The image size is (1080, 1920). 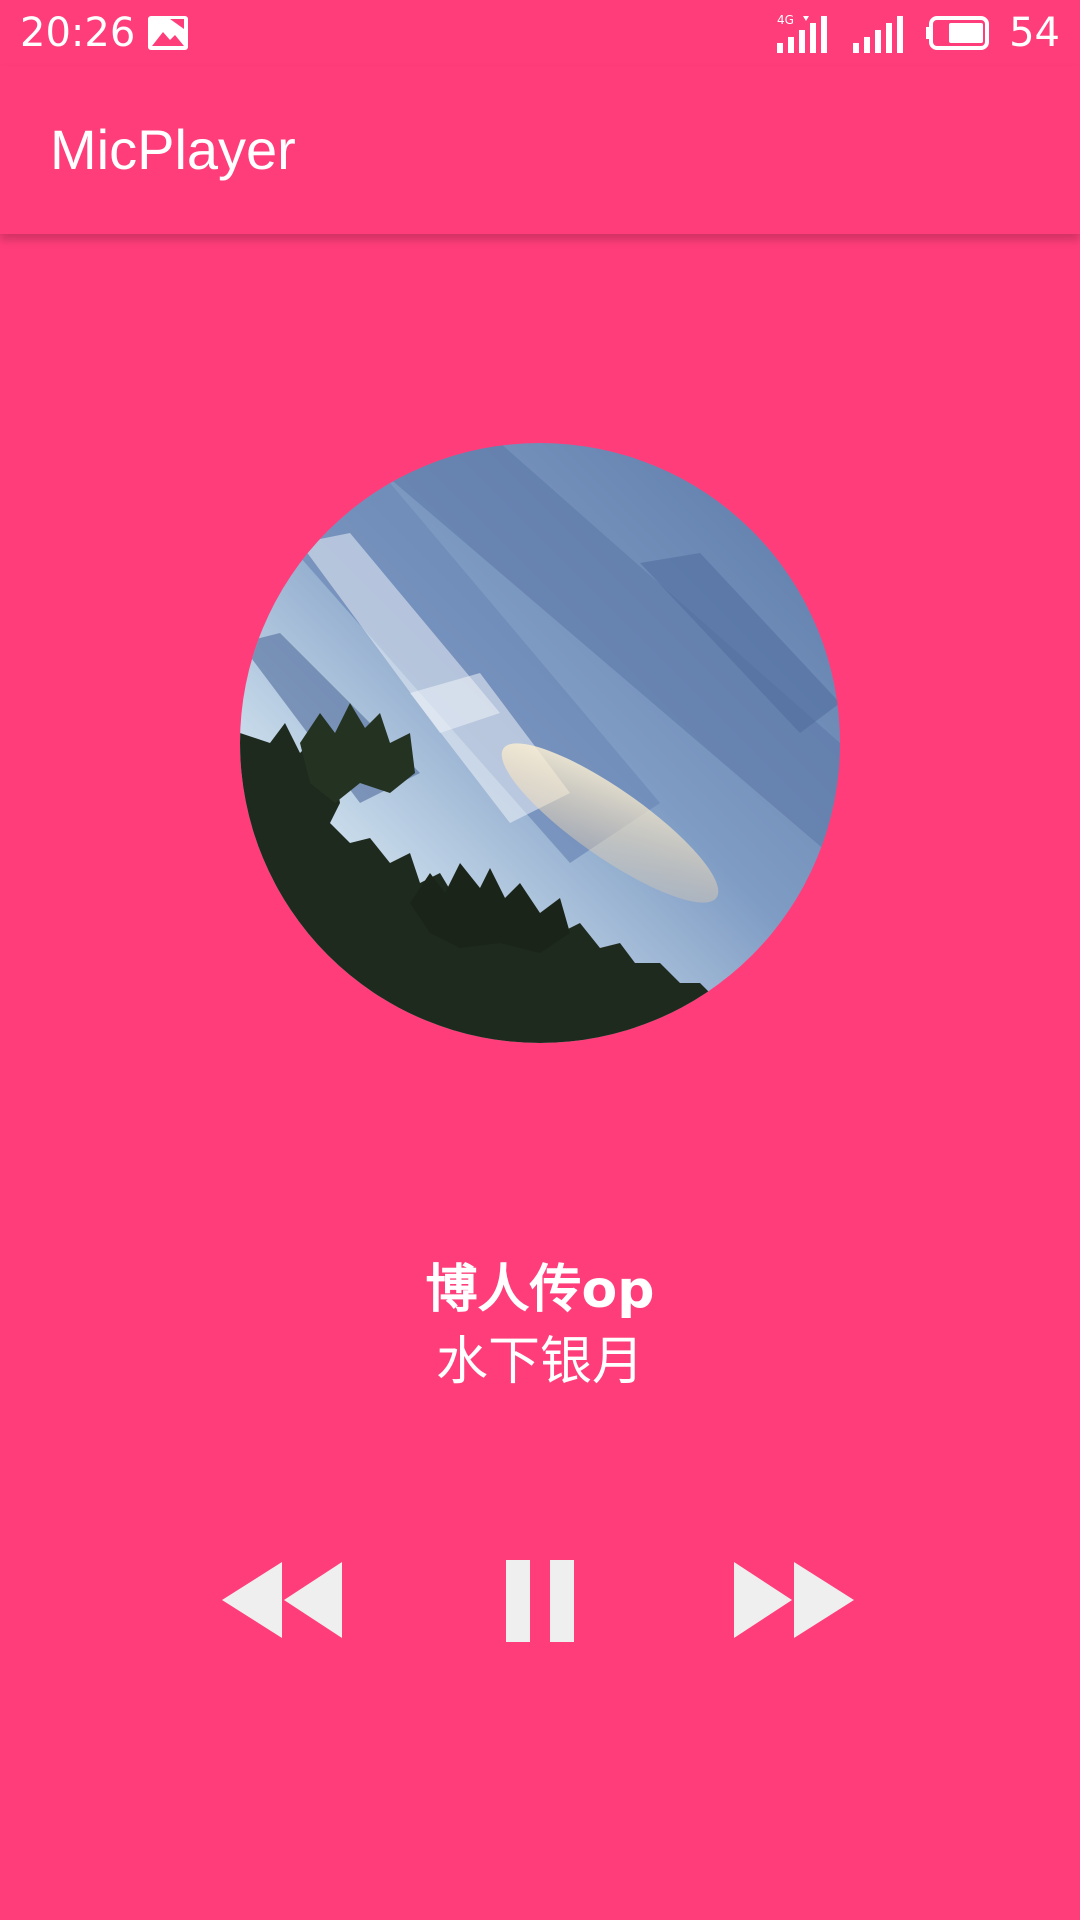 I want to click on app-title: MicPlayer, so click(x=173, y=149).